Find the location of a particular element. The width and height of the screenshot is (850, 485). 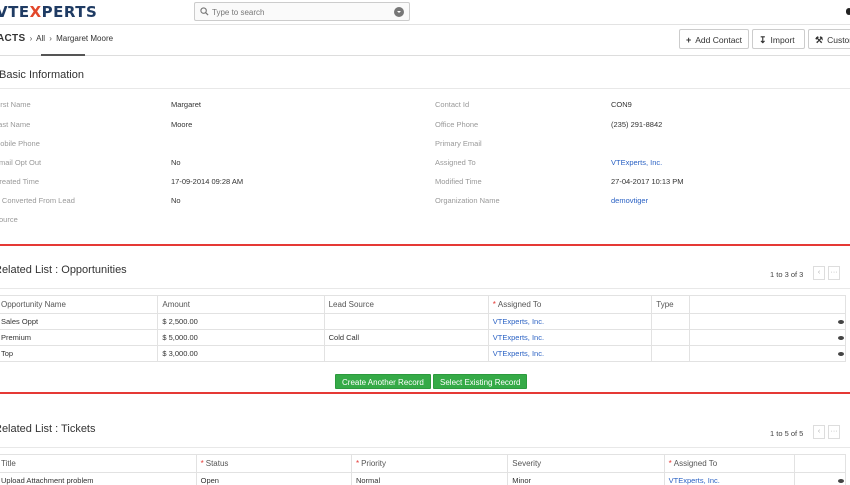

tickets-pager: 1 to 5 of 5 is located at coordinates (787, 433).